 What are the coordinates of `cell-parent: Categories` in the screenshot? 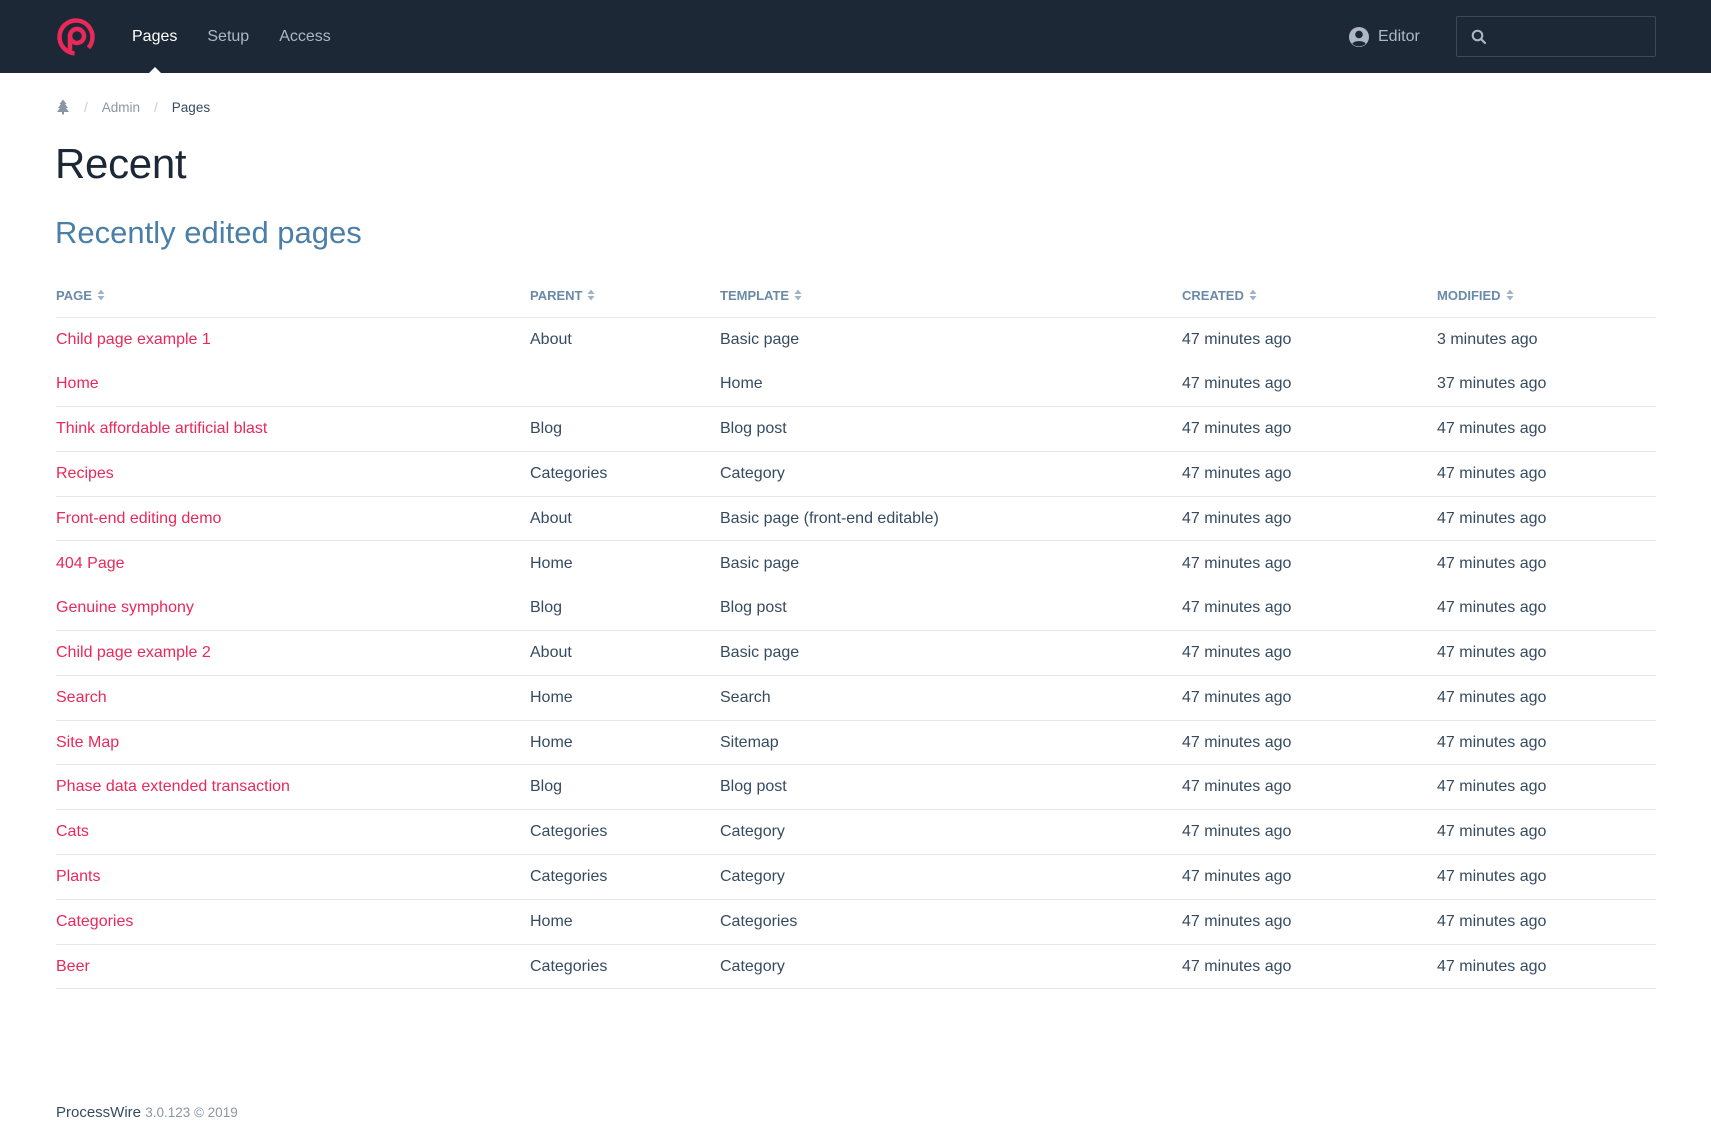 It's located at (625, 967).